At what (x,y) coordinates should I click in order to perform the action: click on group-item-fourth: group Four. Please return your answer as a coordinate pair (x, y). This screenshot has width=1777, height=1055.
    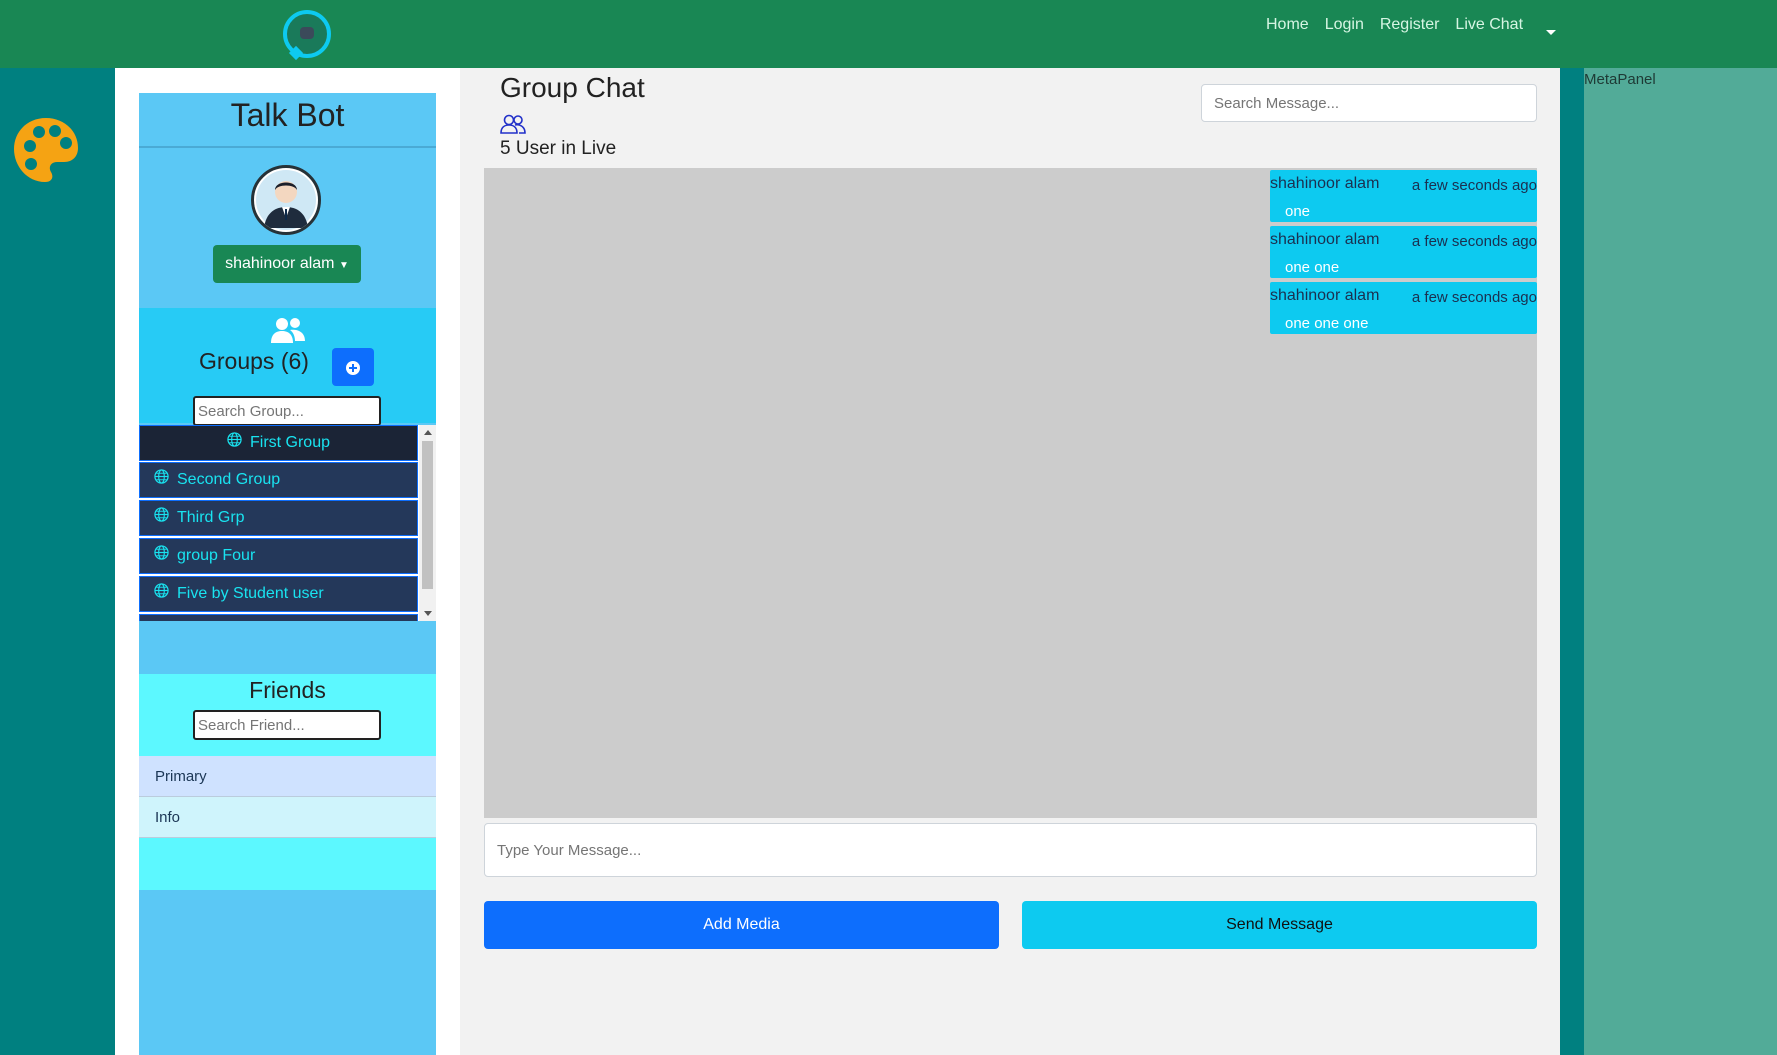
    Looking at the image, I should click on (278, 556).